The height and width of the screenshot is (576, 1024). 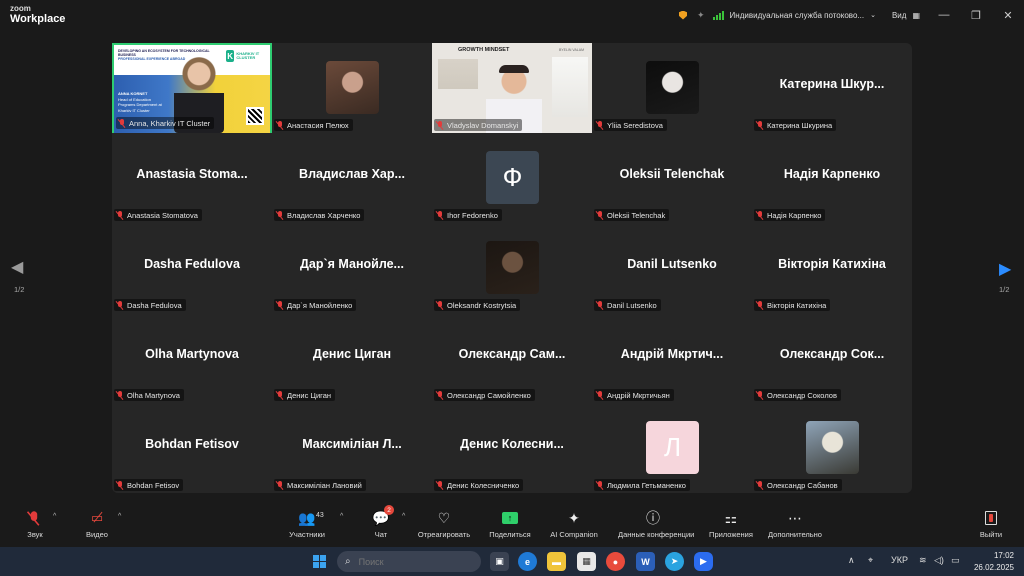 What do you see at coordinates (672, 174) in the screenshot?
I see `participant-display-name: Oleksii Telenchak` at bounding box center [672, 174].